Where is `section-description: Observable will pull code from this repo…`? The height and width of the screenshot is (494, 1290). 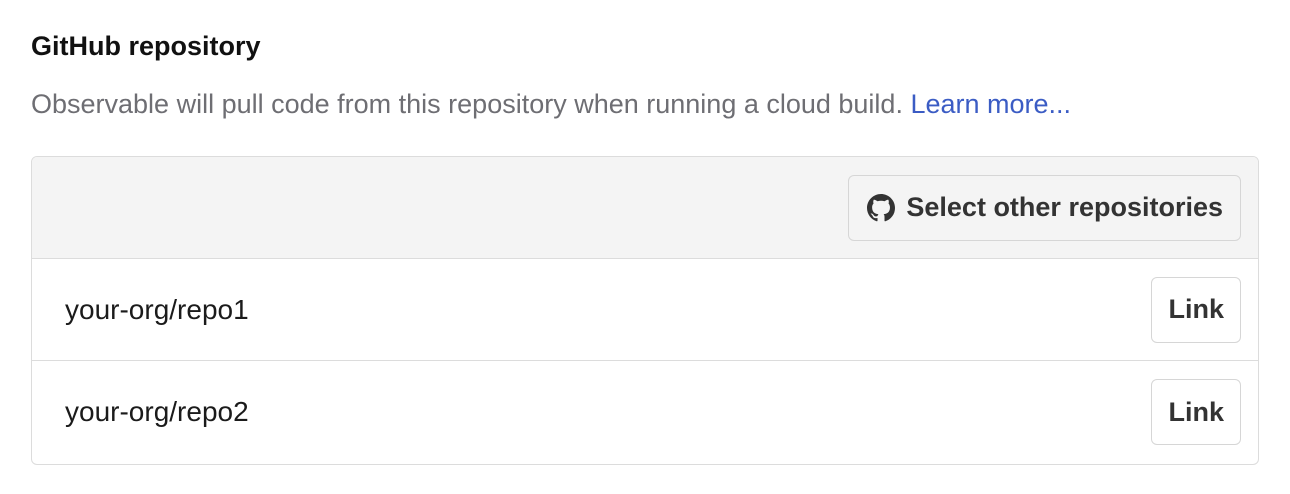 section-description: Observable will pull code from this repo… is located at coordinates (645, 104).